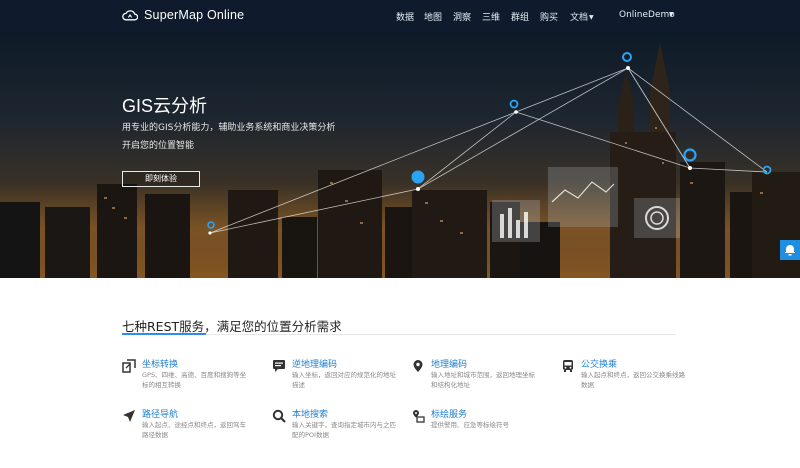 The width and height of the screenshot is (800, 468). What do you see at coordinates (194, 380) in the screenshot?
I see `service-description: GPS、四维、高德、百度和搜狗等坐标的相互转换` at bounding box center [194, 380].